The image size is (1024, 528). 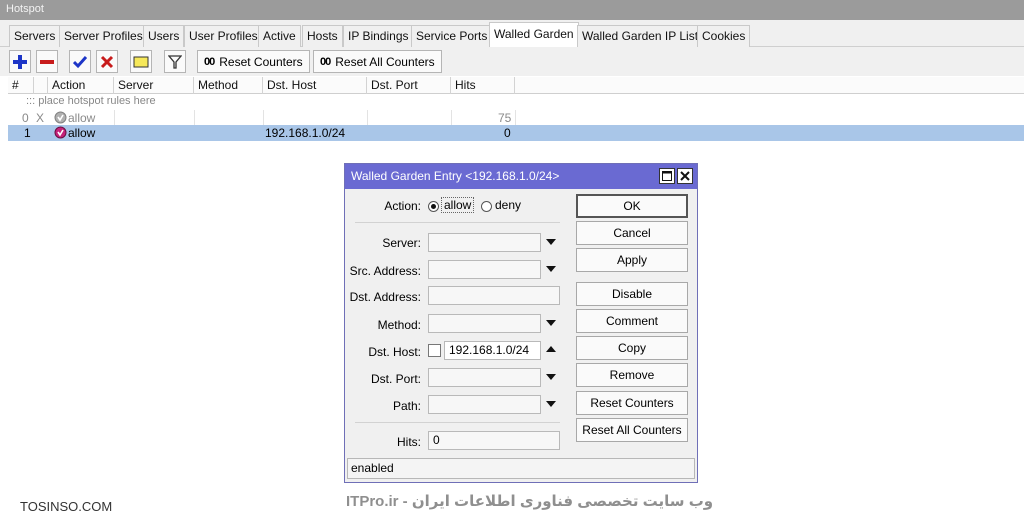 I want to click on column-header-flag, so click(x=41, y=85).